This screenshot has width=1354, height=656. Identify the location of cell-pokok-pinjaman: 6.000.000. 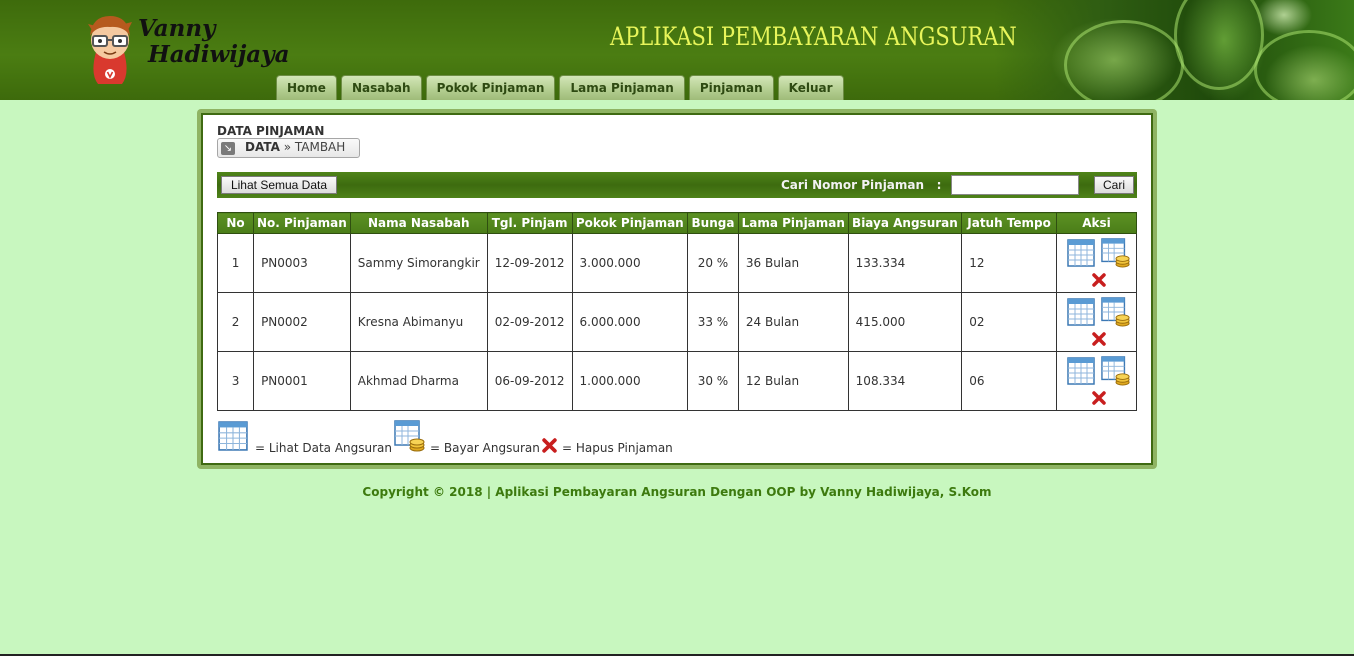
(630, 322).